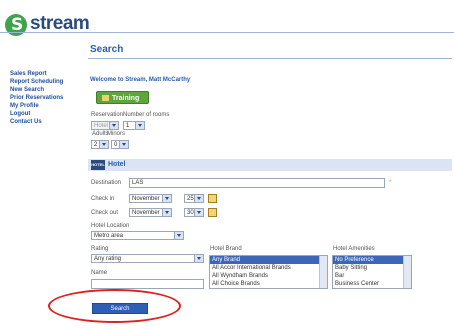  What do you see at coordinates (107, 49) in the screenshot?
I see `page-title: Search` at bounding box center [107, 49].